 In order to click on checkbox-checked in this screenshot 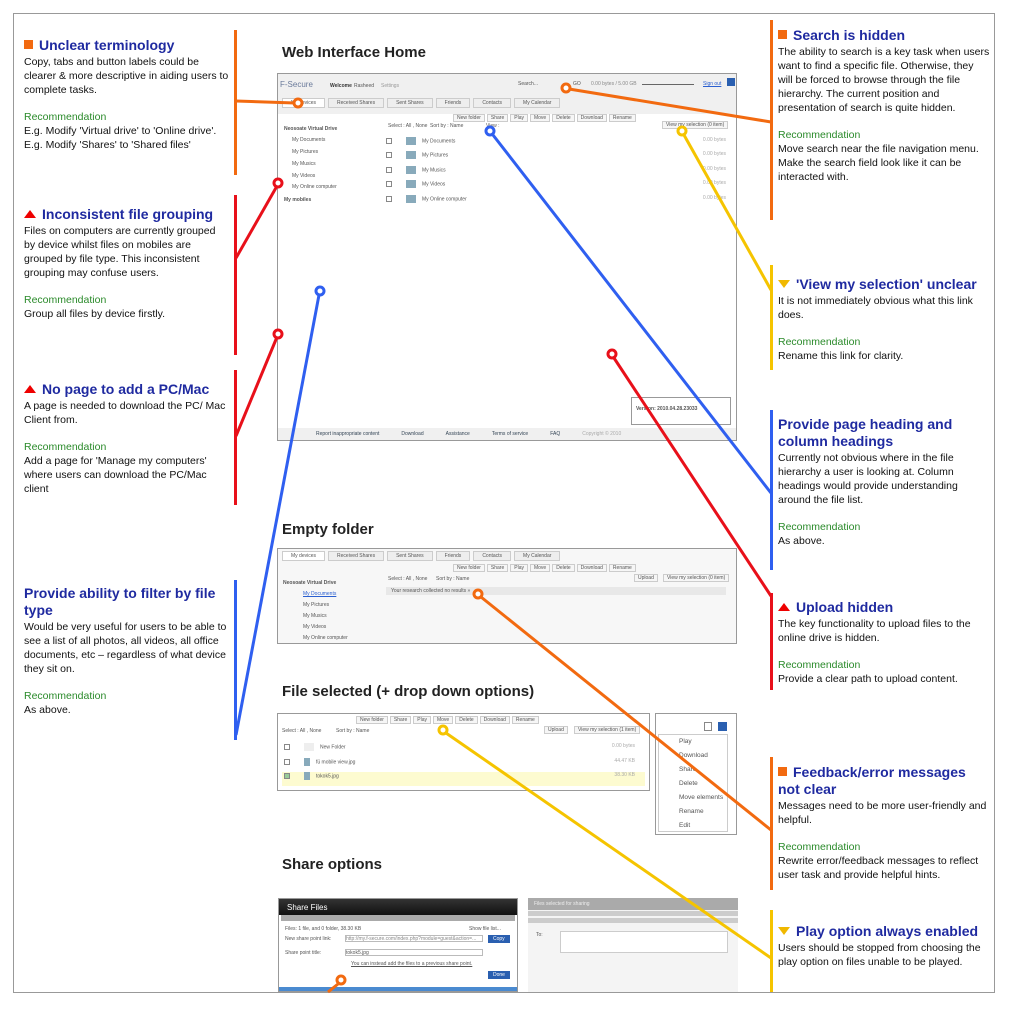, I will do `click(287, 776)`.